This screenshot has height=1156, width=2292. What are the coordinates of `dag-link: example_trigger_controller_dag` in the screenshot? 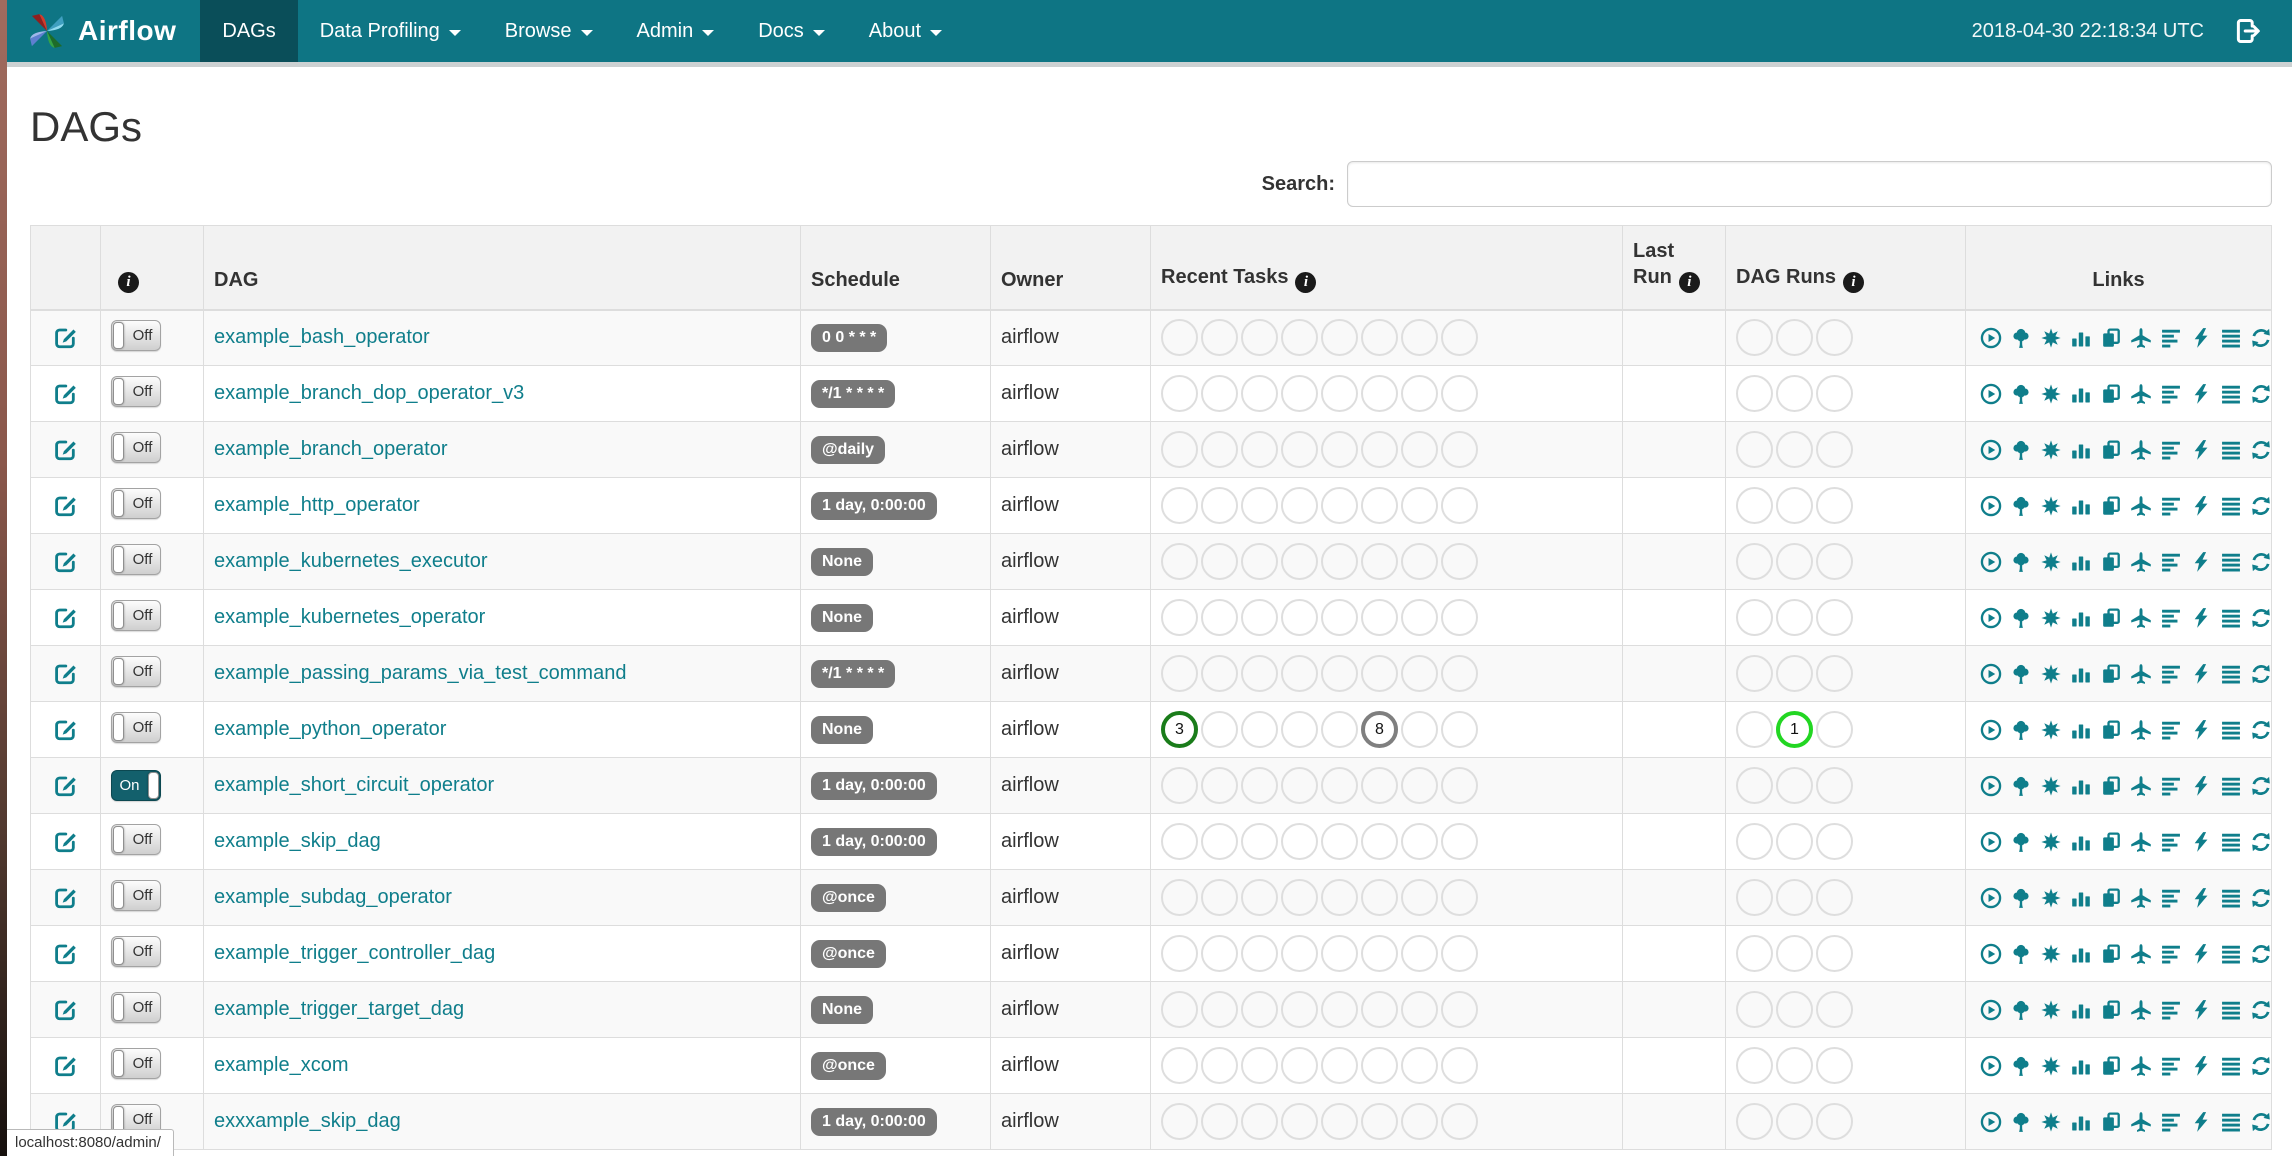 It's located at (354, 953).